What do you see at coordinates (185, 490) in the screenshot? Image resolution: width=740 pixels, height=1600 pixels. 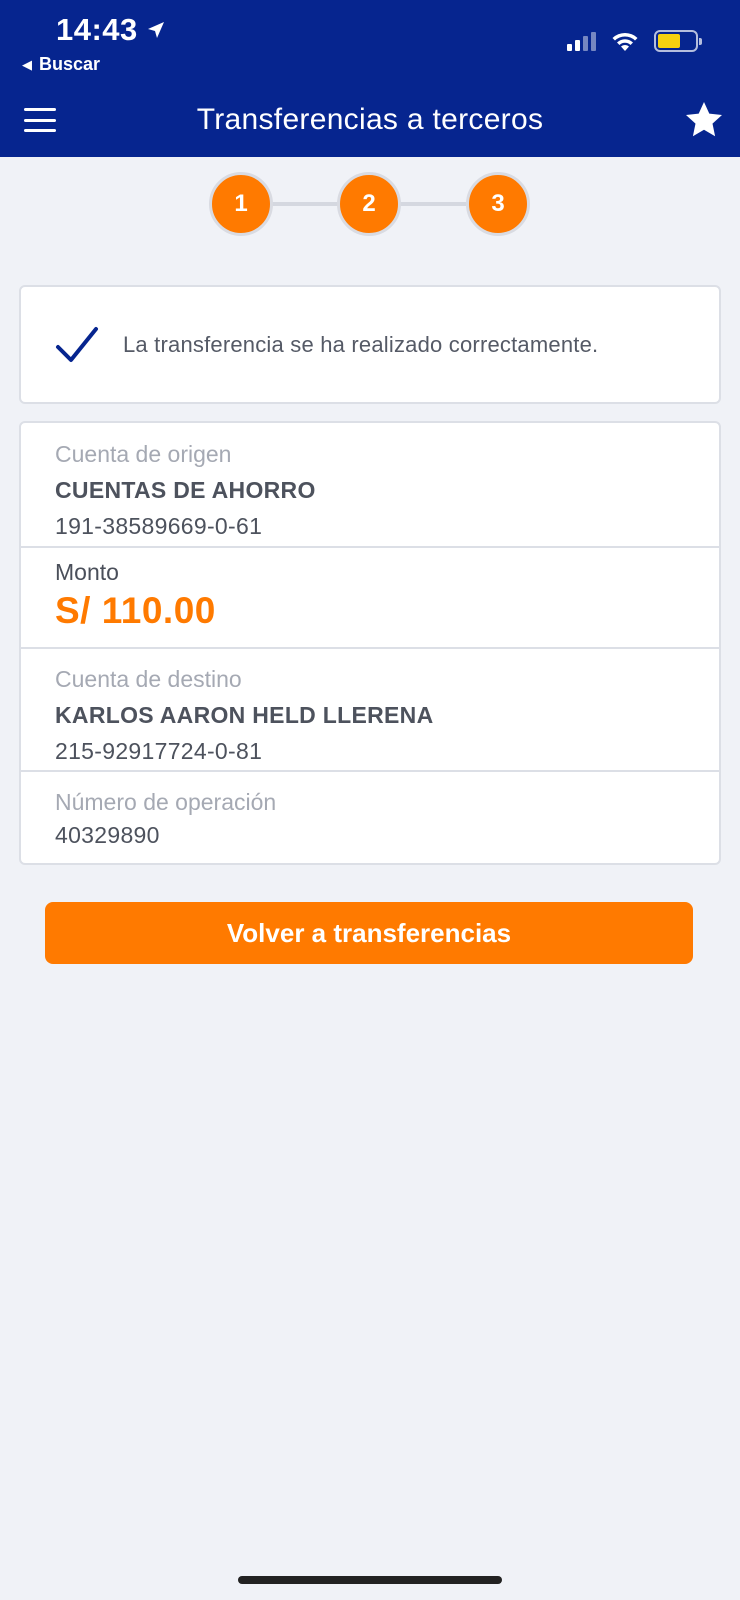 I see `origin-account-type: CUENTAS DE AHORRO` at bounding box center [185, 490].